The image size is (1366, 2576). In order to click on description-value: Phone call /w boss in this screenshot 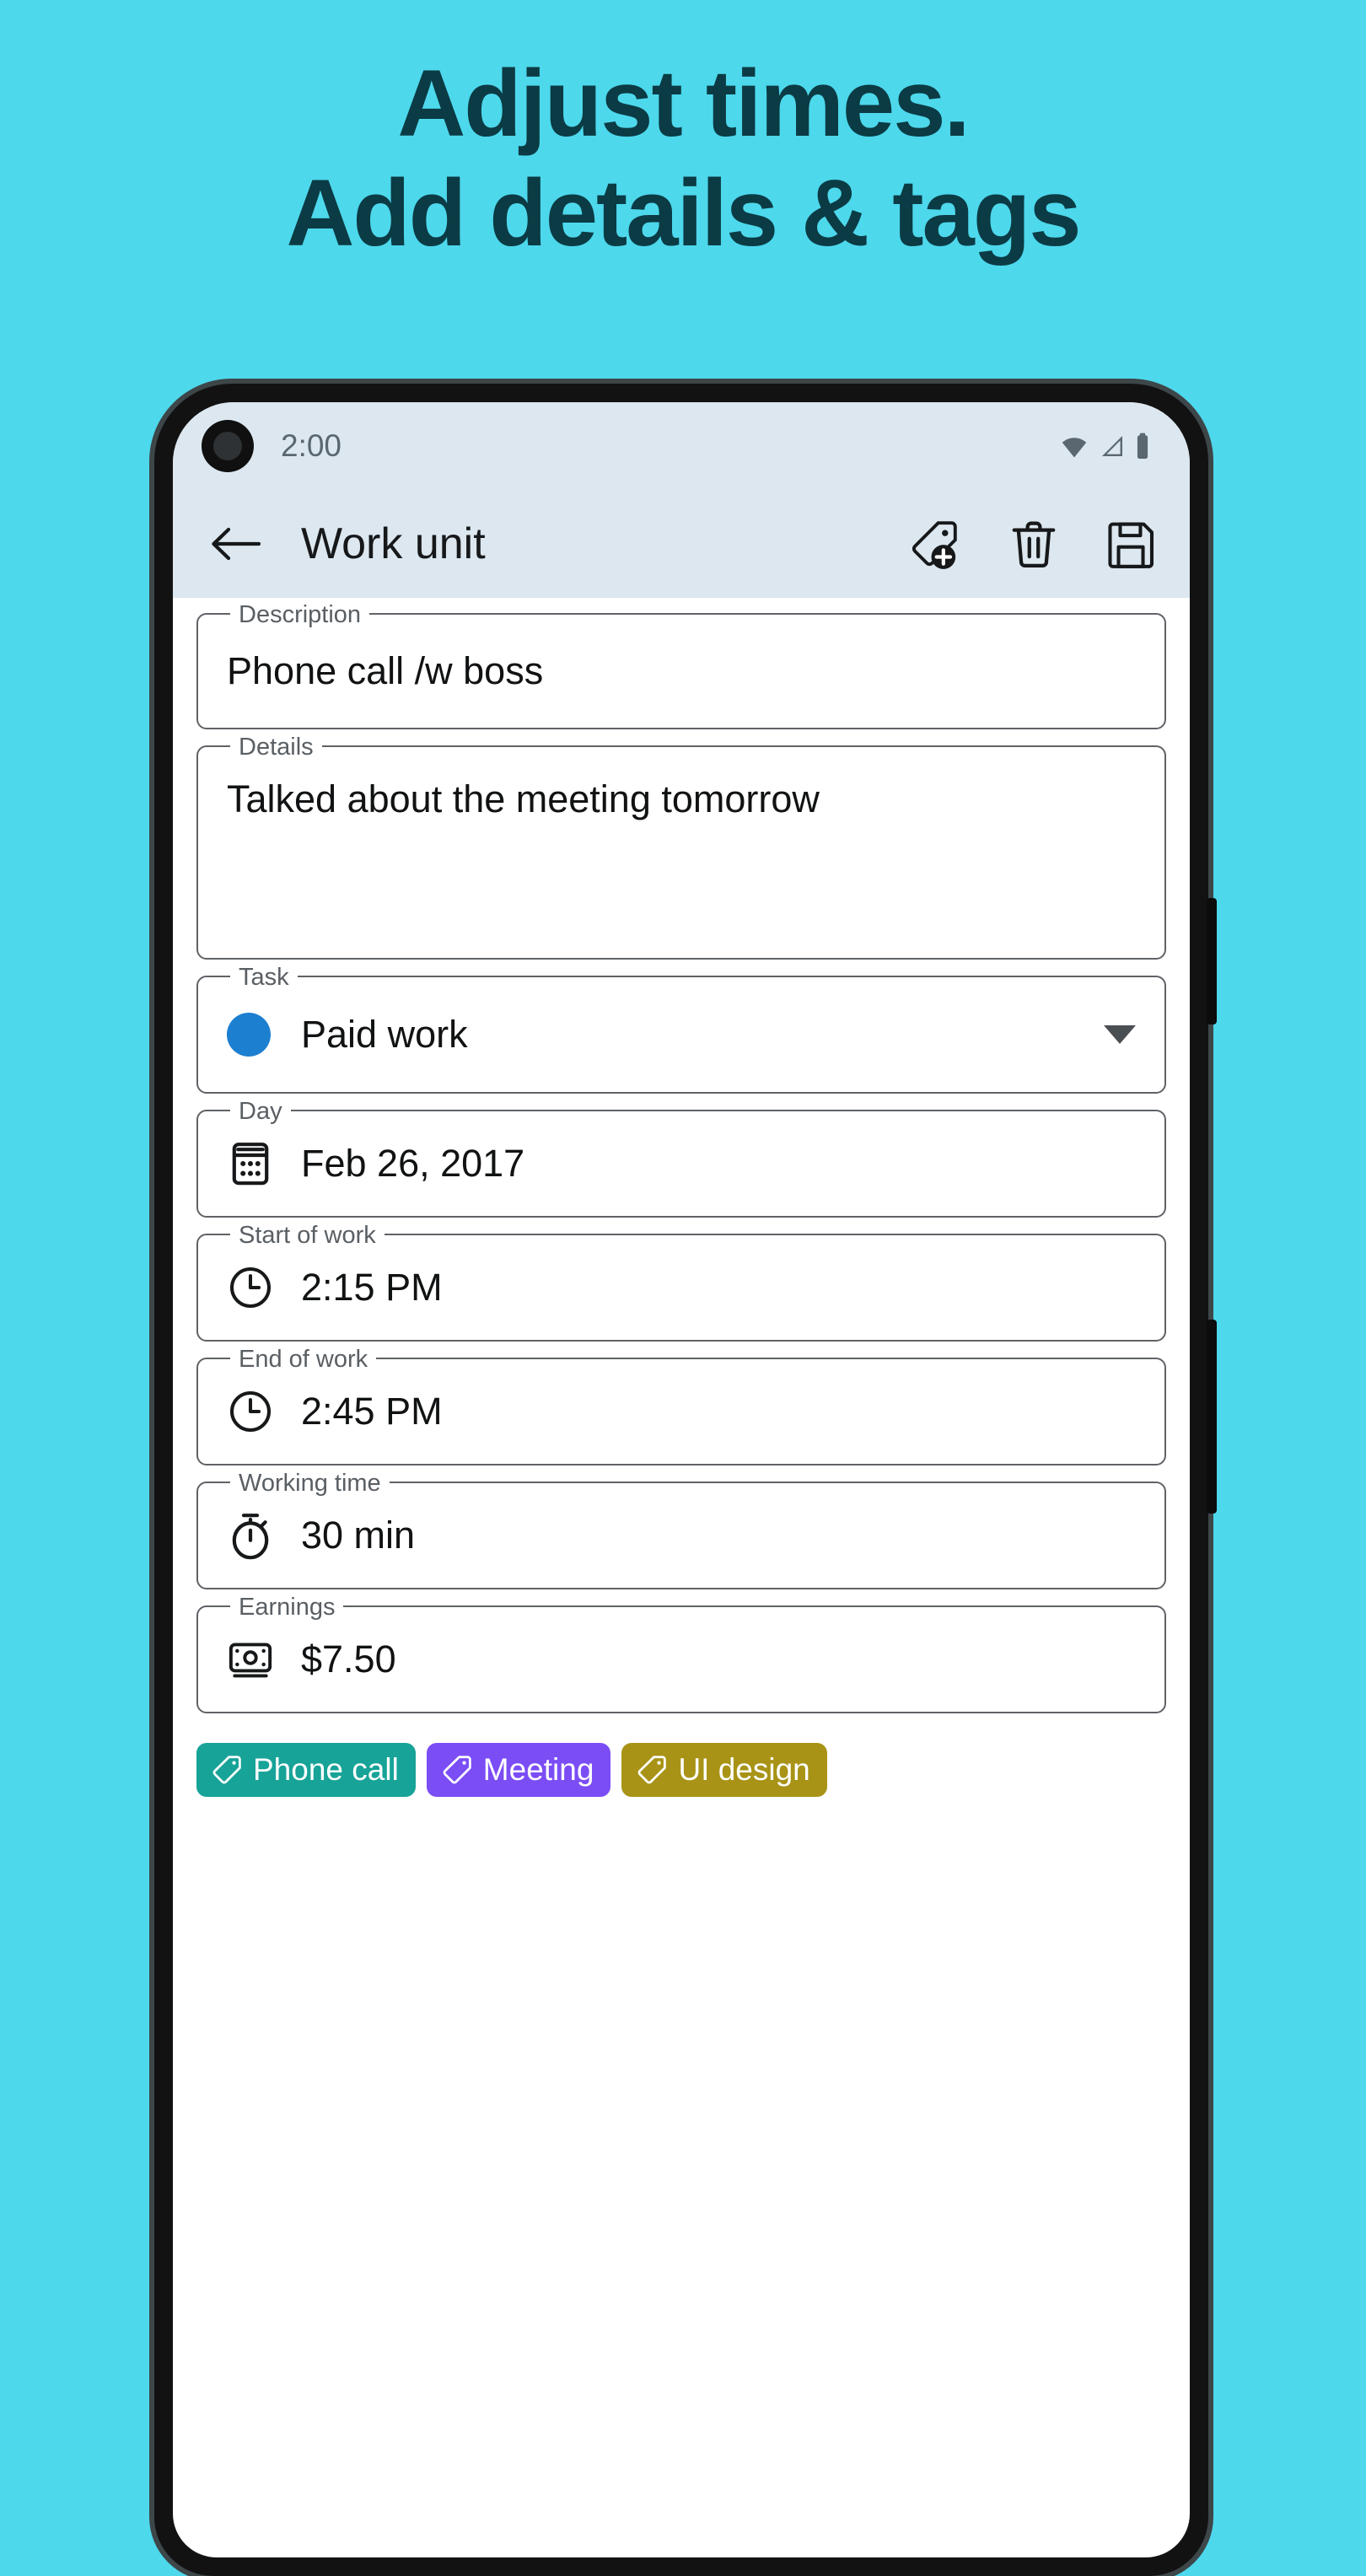, I will do `click(386, 670)`.